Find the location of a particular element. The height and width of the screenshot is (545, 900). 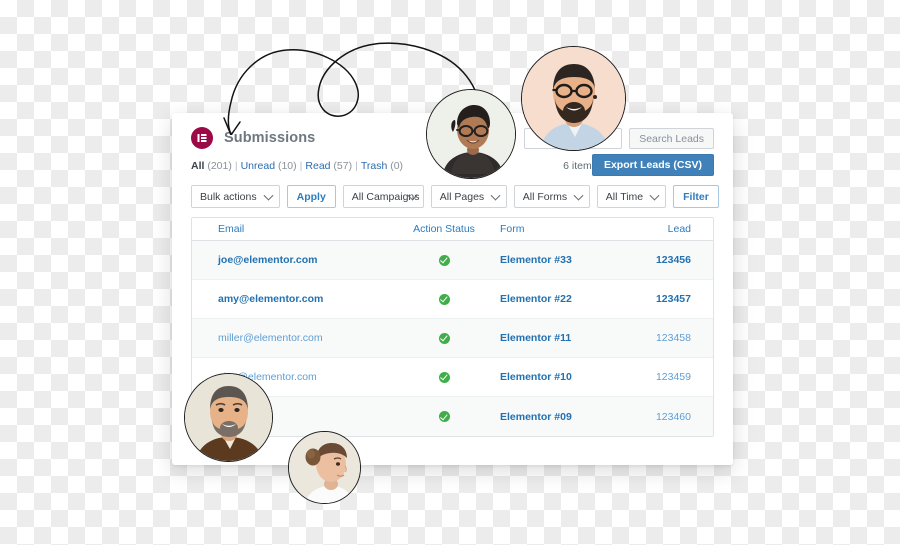

avatar-bearded-man is located at coordinates (573, 98).